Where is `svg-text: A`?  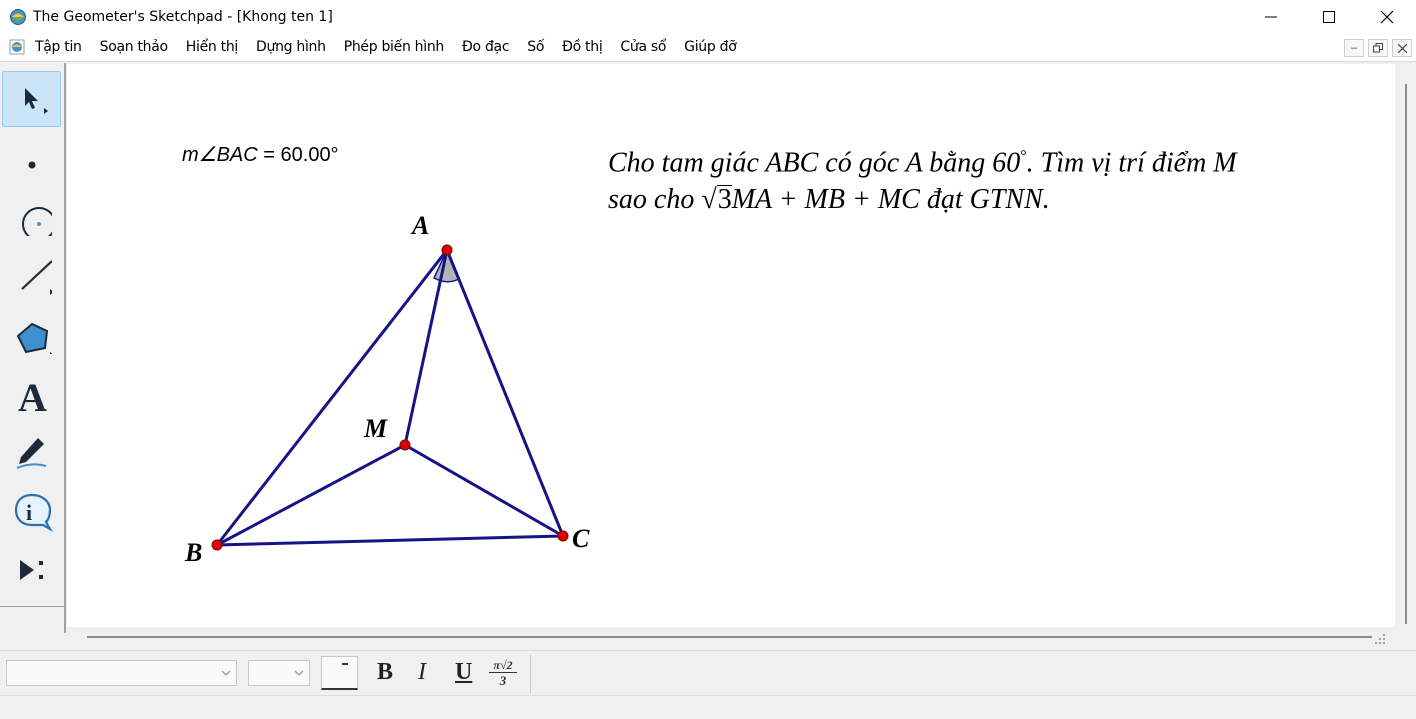 svg-text: A is located at coordinates (32, 395).